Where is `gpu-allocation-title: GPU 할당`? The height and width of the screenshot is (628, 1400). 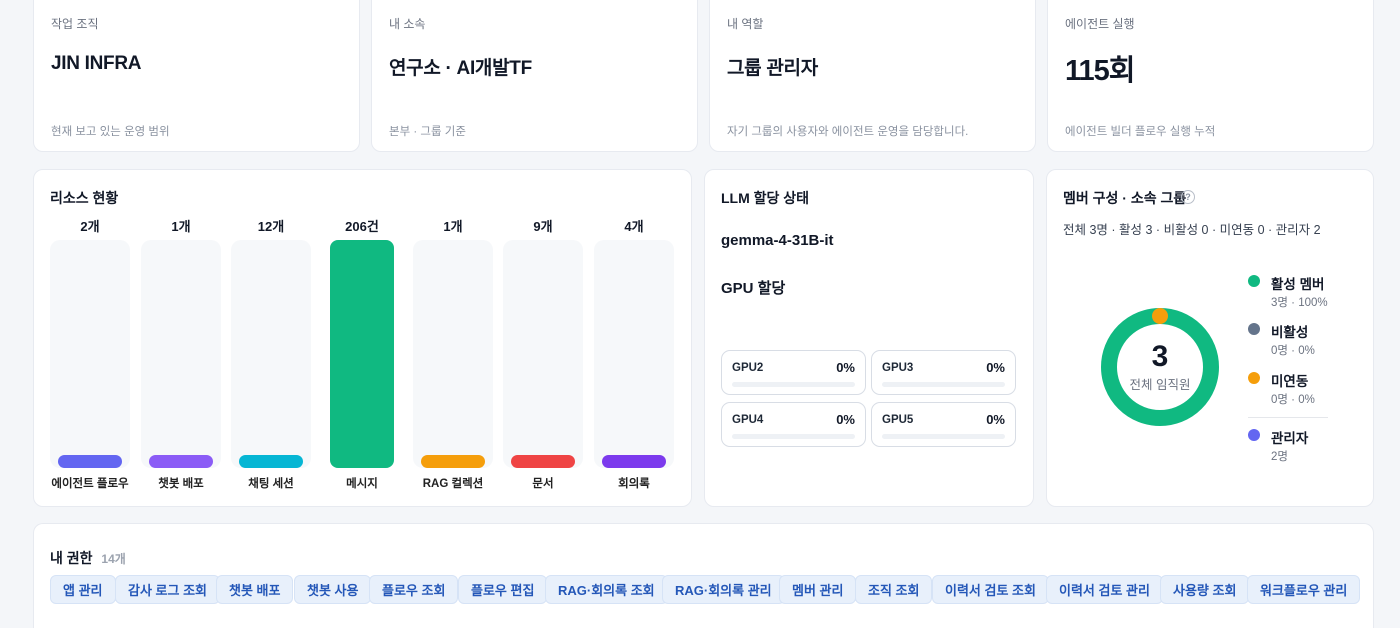
gpu-allocation-title: GPU 할당 is located at coordinates (753, 288).